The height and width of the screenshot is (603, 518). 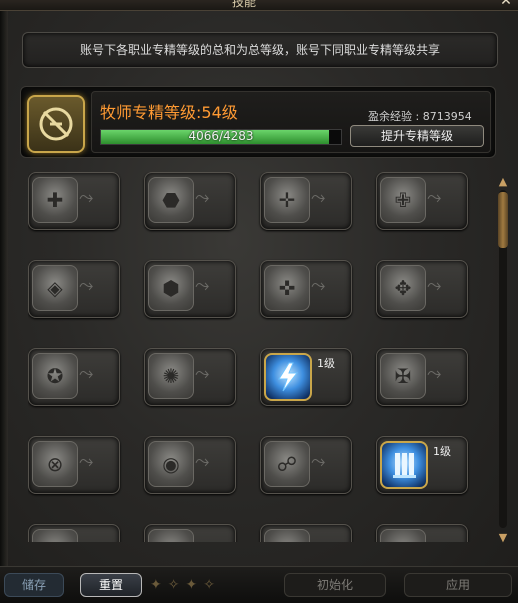 I want to click on skill-icon: ✺, so click(x=171, y=376).